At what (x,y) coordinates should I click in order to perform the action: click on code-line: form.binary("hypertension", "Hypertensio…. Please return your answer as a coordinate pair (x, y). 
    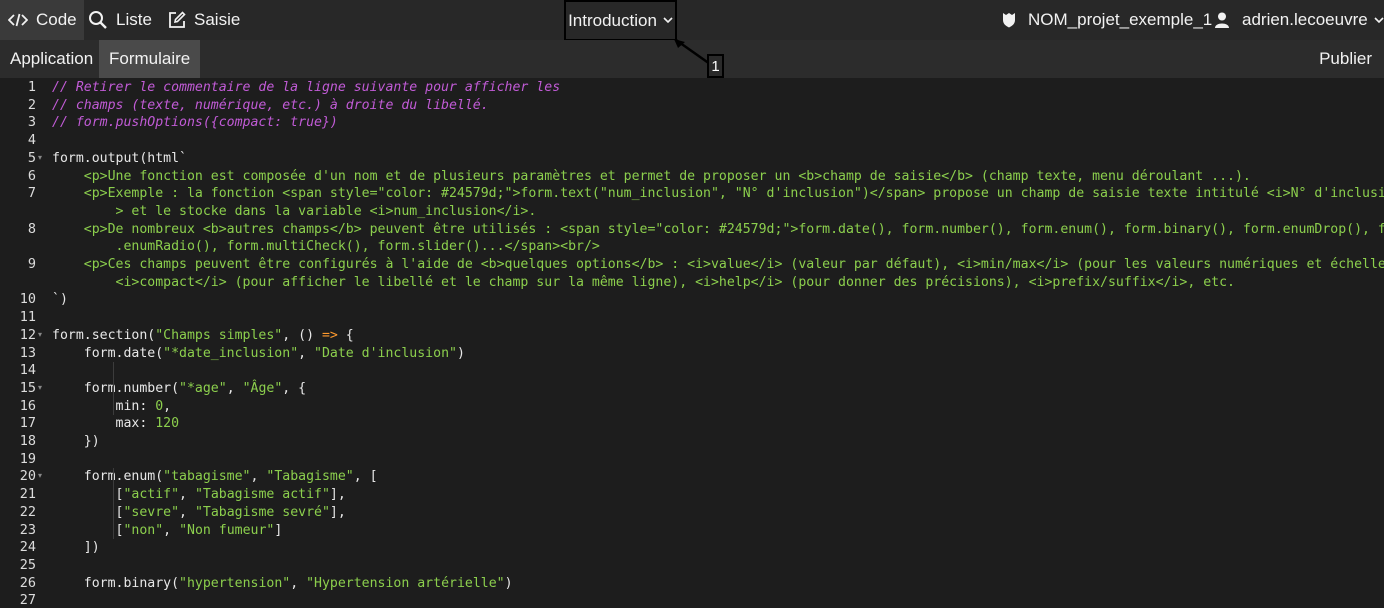
    Looking at the image, I should click on (282, 583).